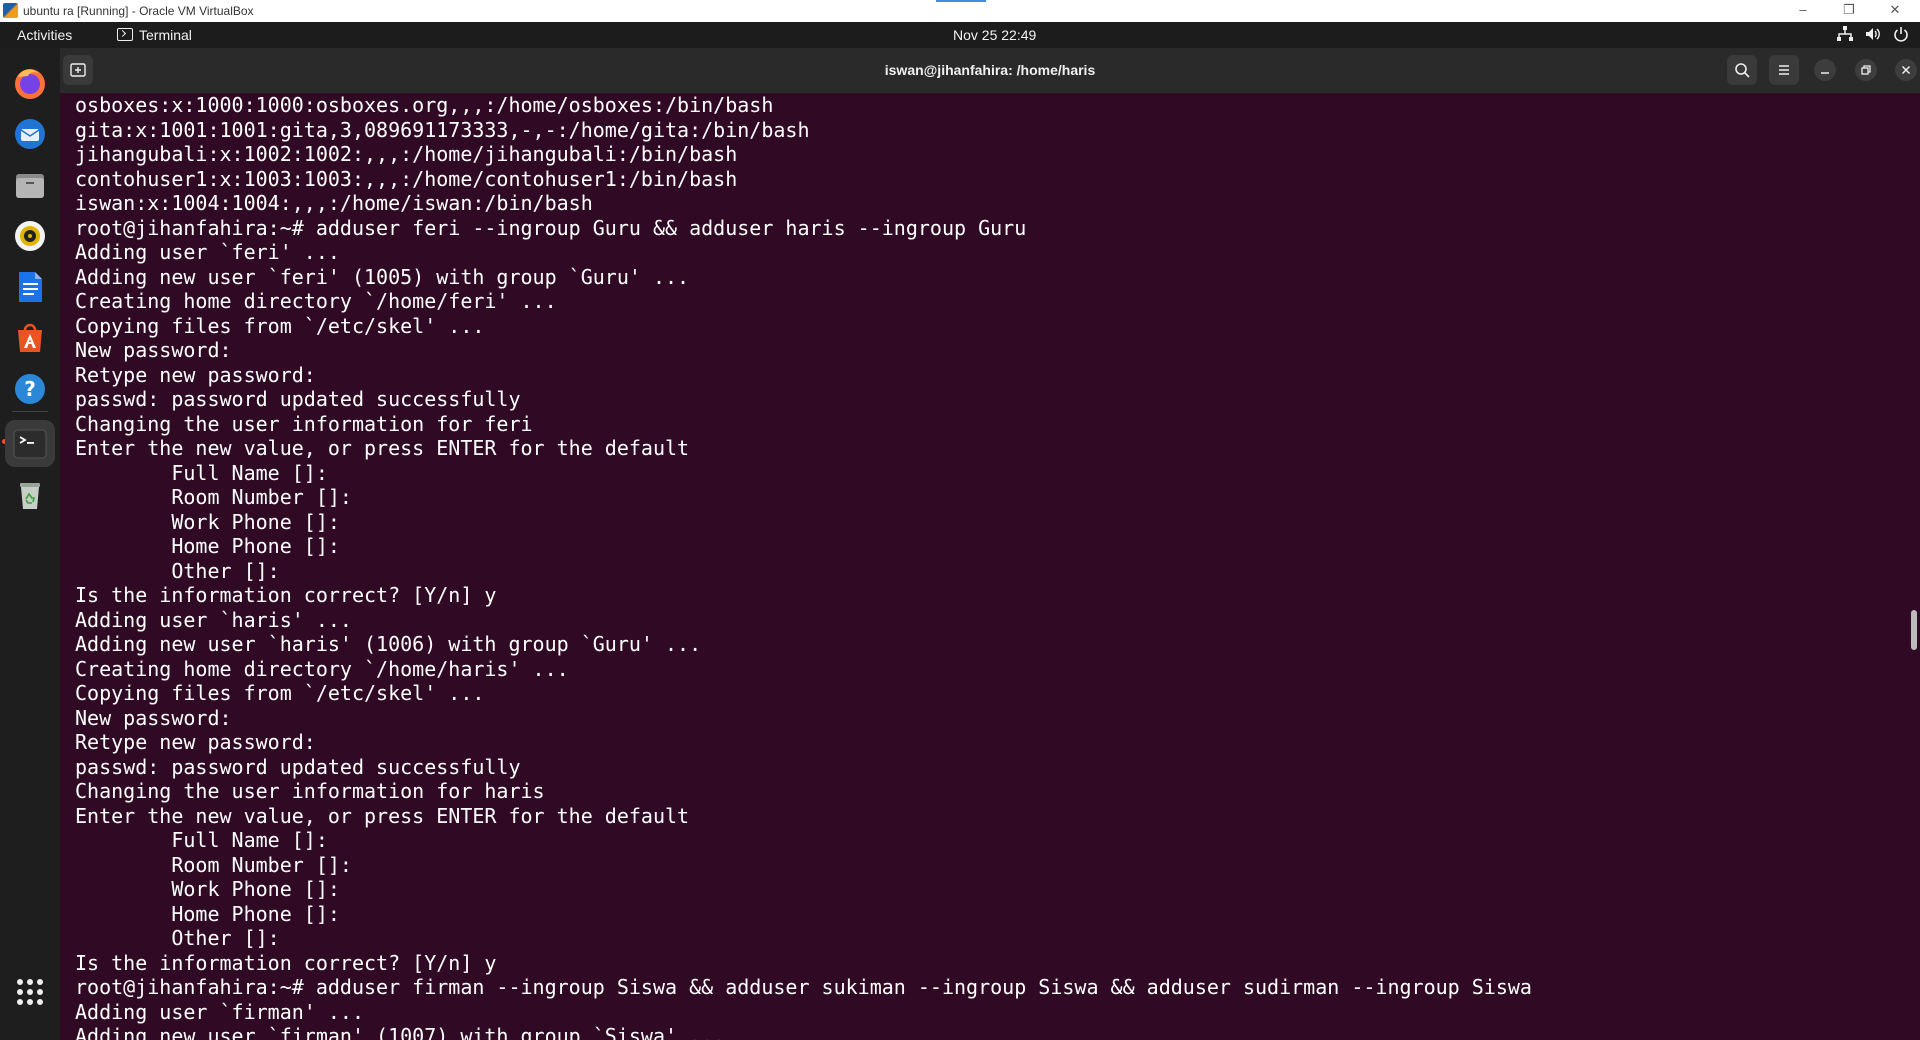  I want to click on virtualbox-indicator, so click(961, 1).